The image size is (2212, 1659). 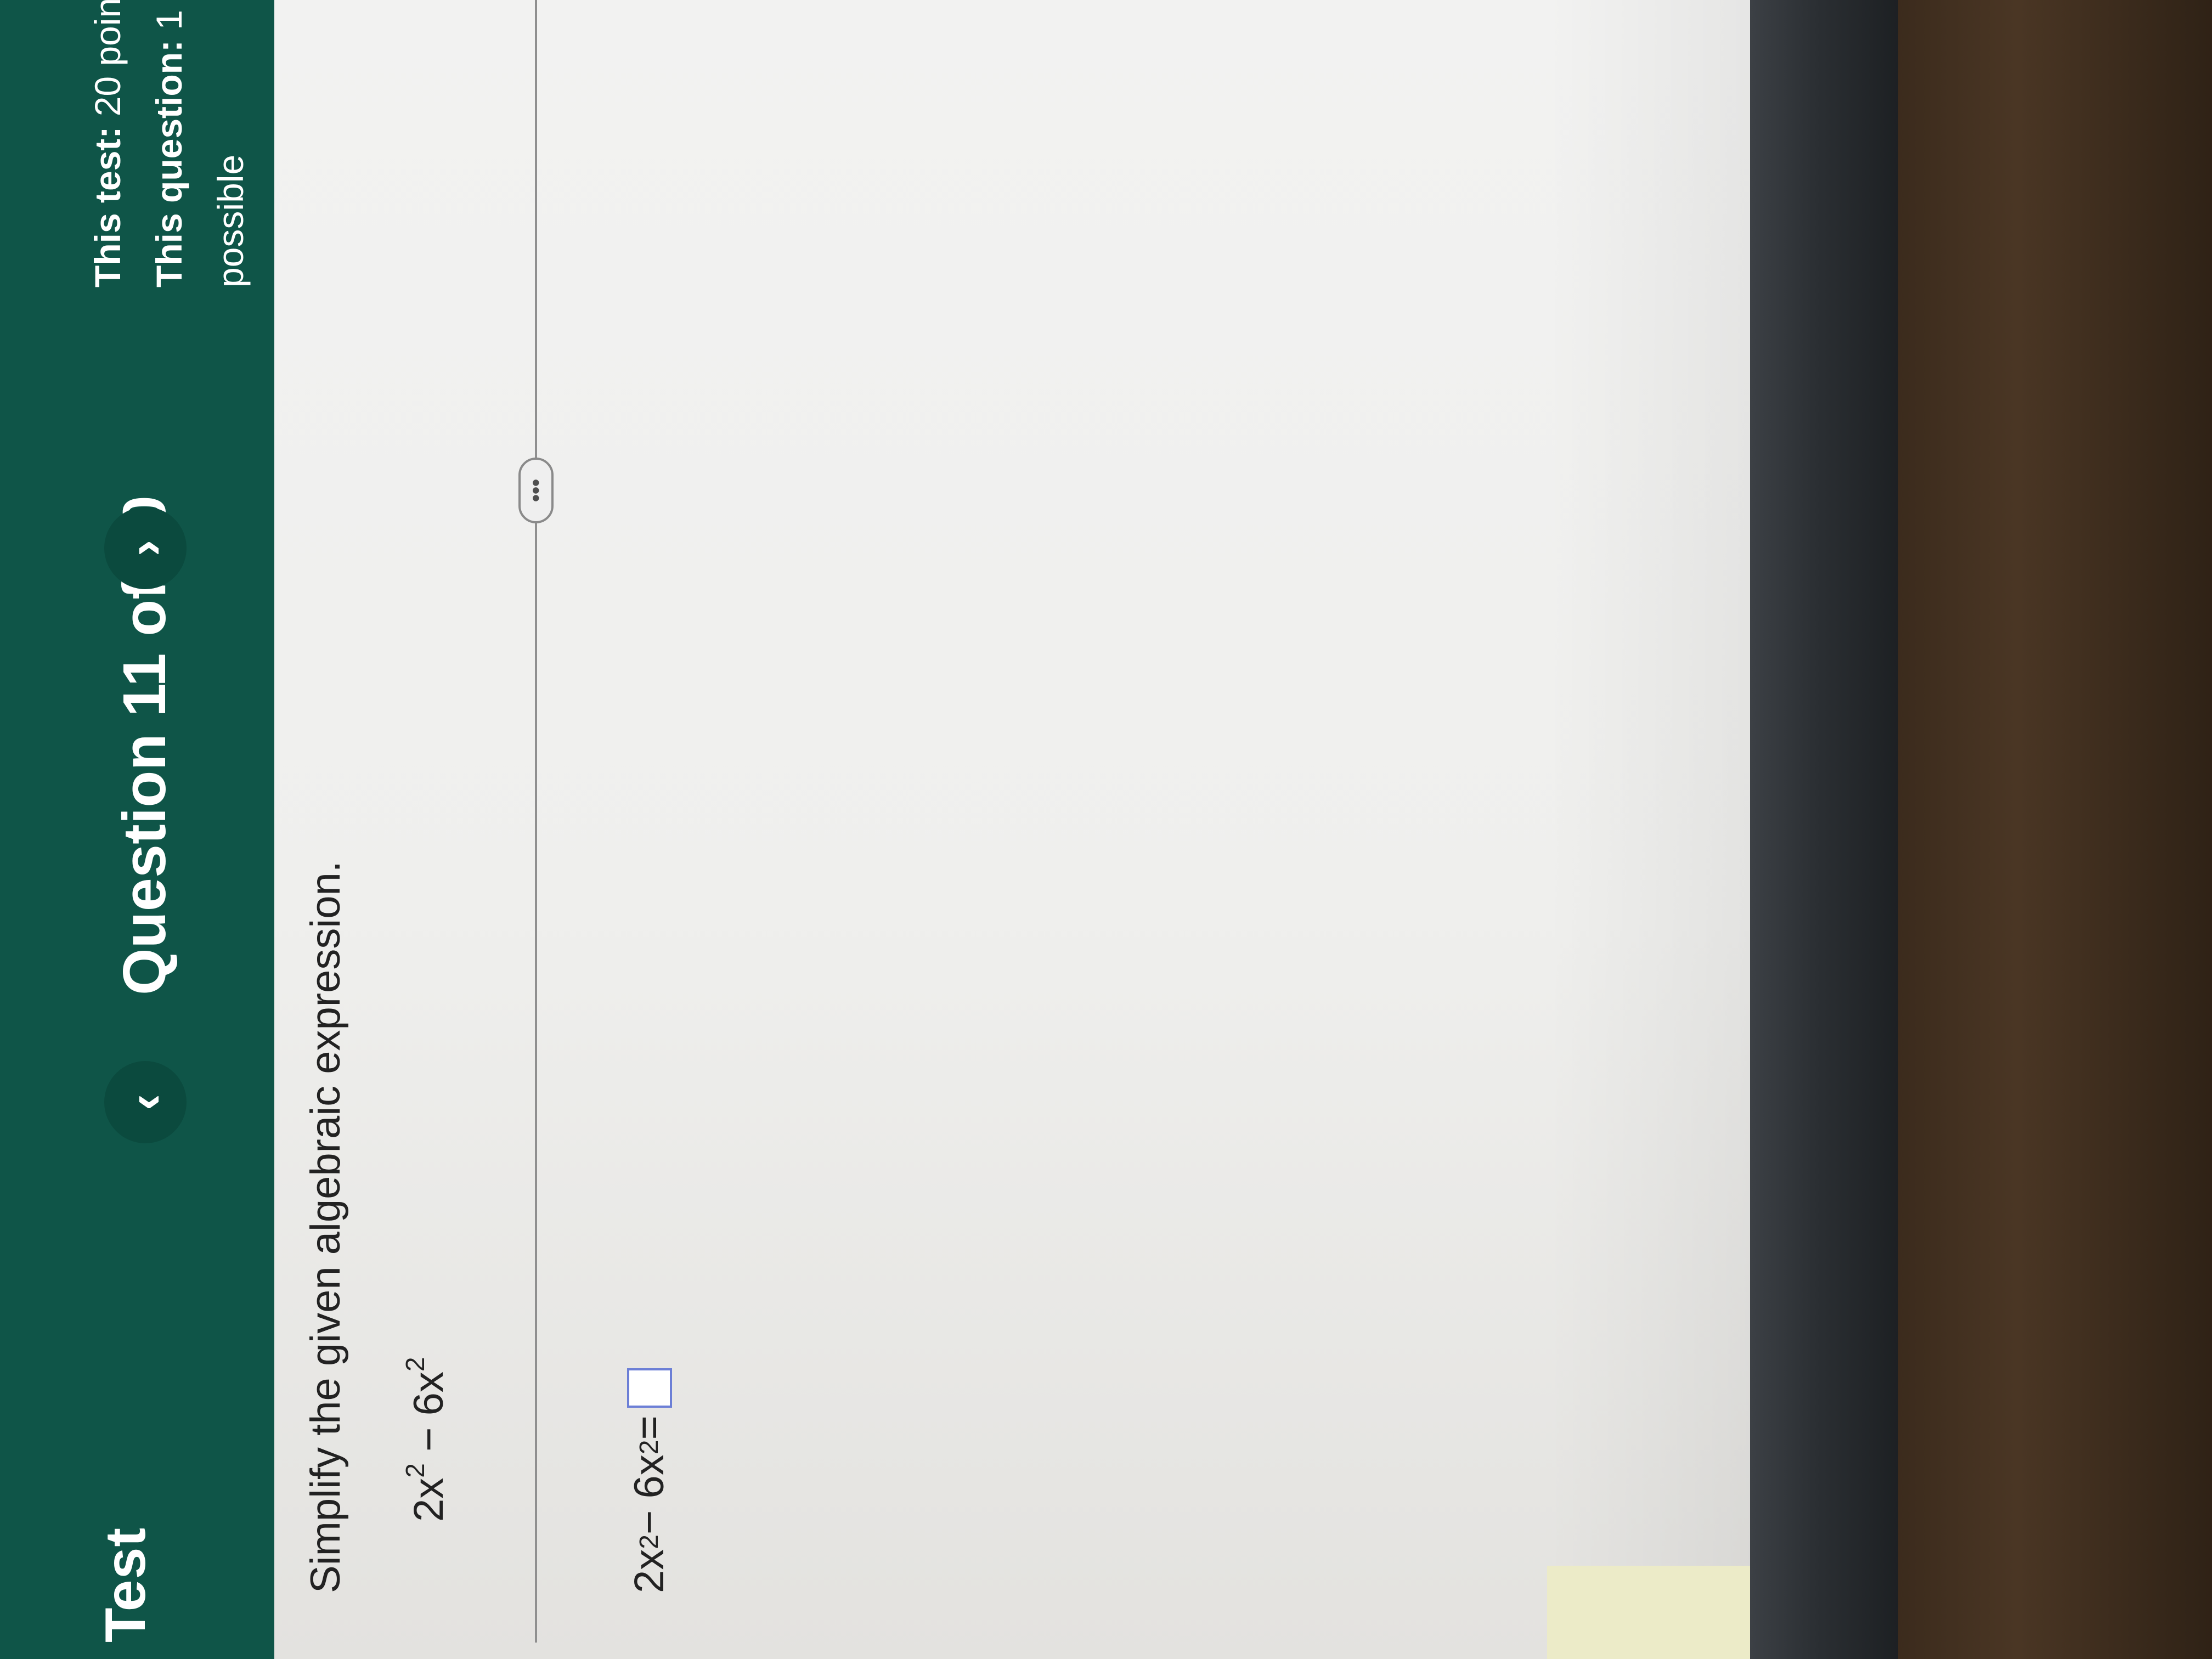 What do you see at coordinates (536, 821) in the screenshot?
I see `section-divider` at bounding box center [536, 821].